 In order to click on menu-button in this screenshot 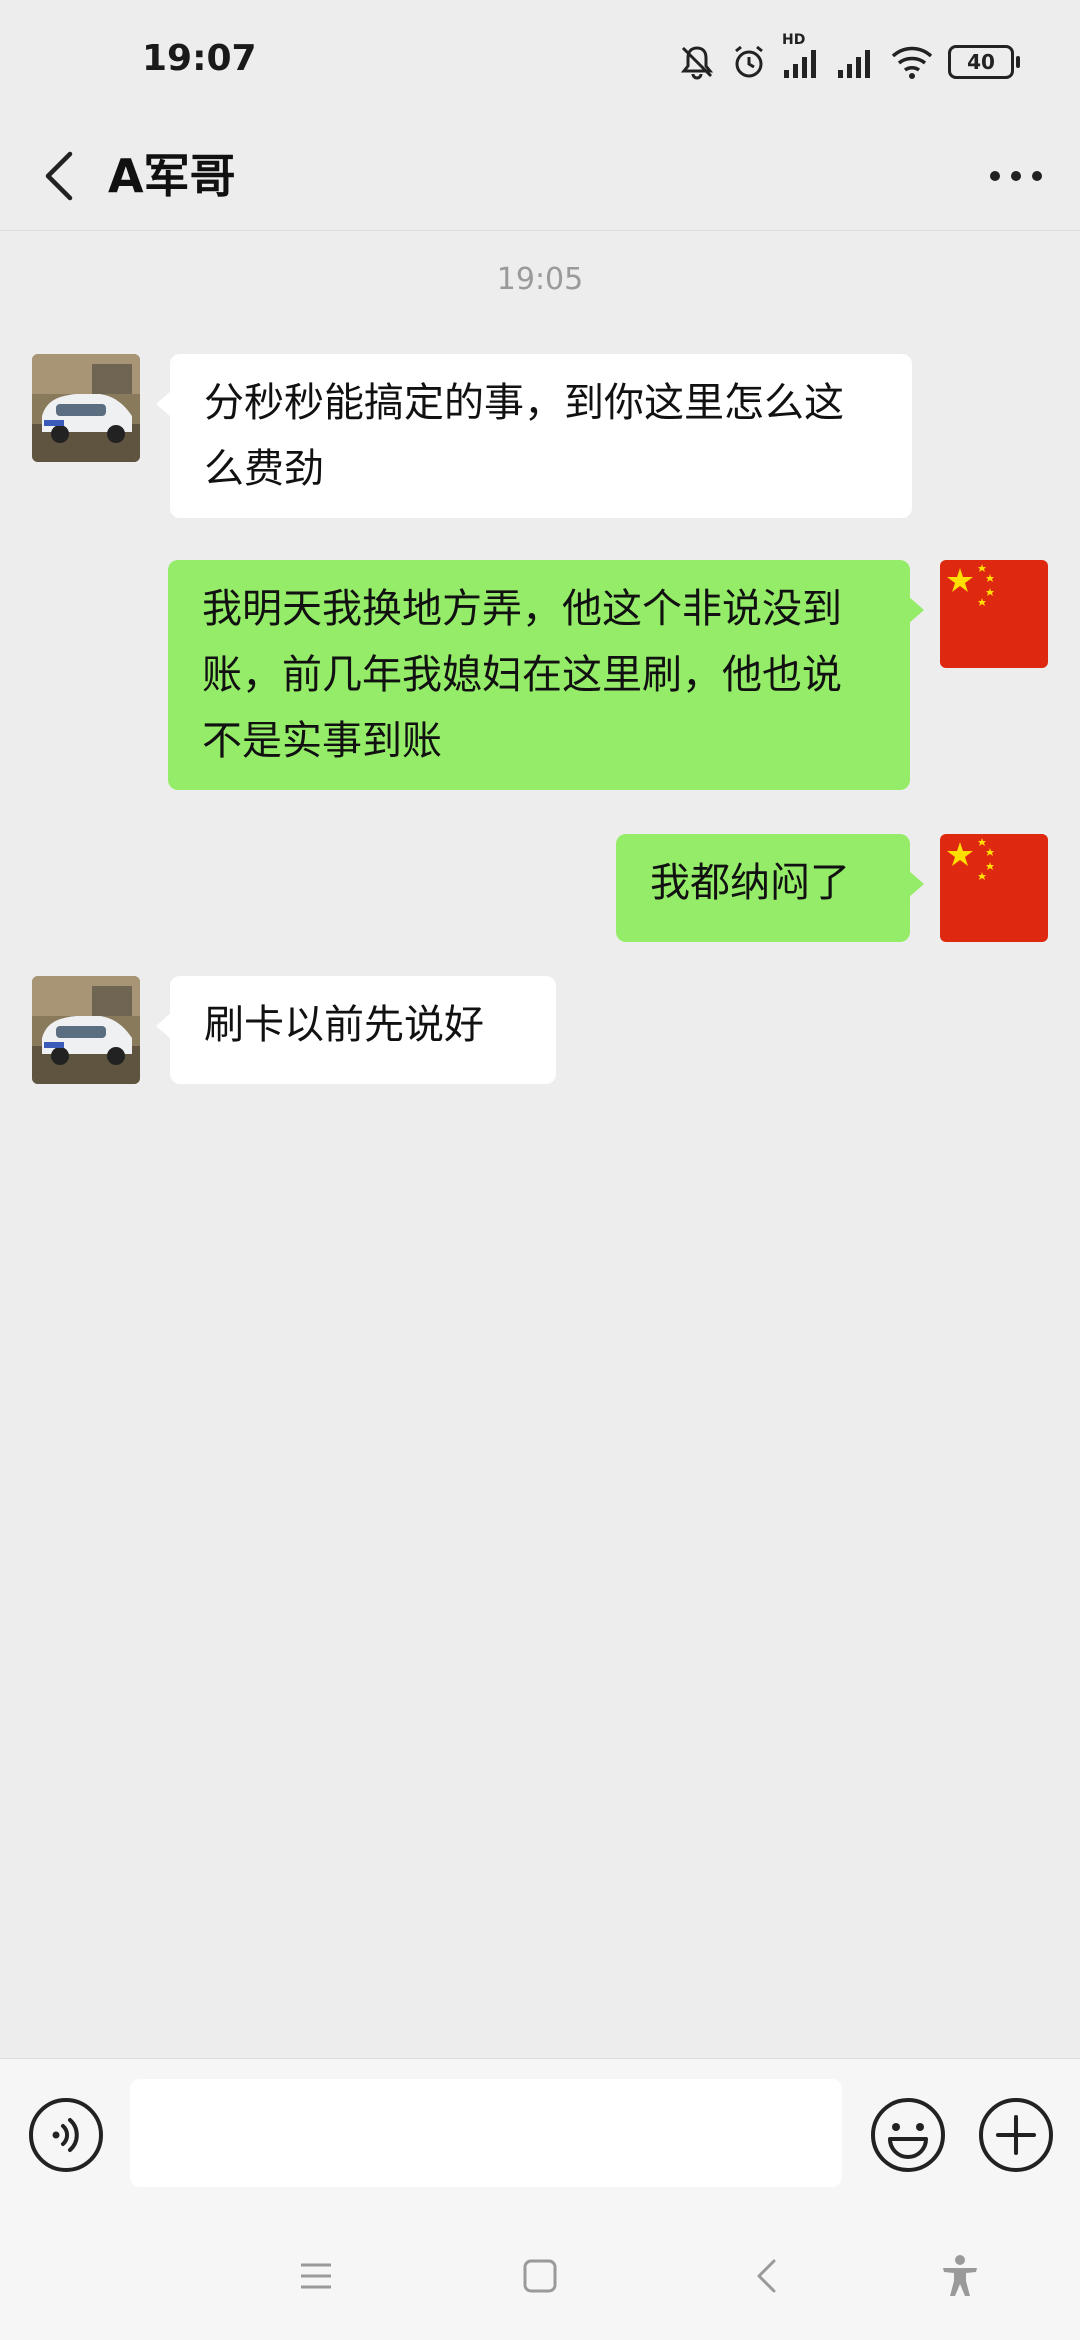, I will do `click(316, 2276)`.